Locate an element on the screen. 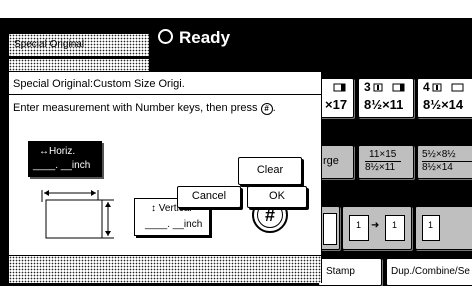 The height and width of the screenshot is (286, 472). top-bar is located at coordinates (236, 9).